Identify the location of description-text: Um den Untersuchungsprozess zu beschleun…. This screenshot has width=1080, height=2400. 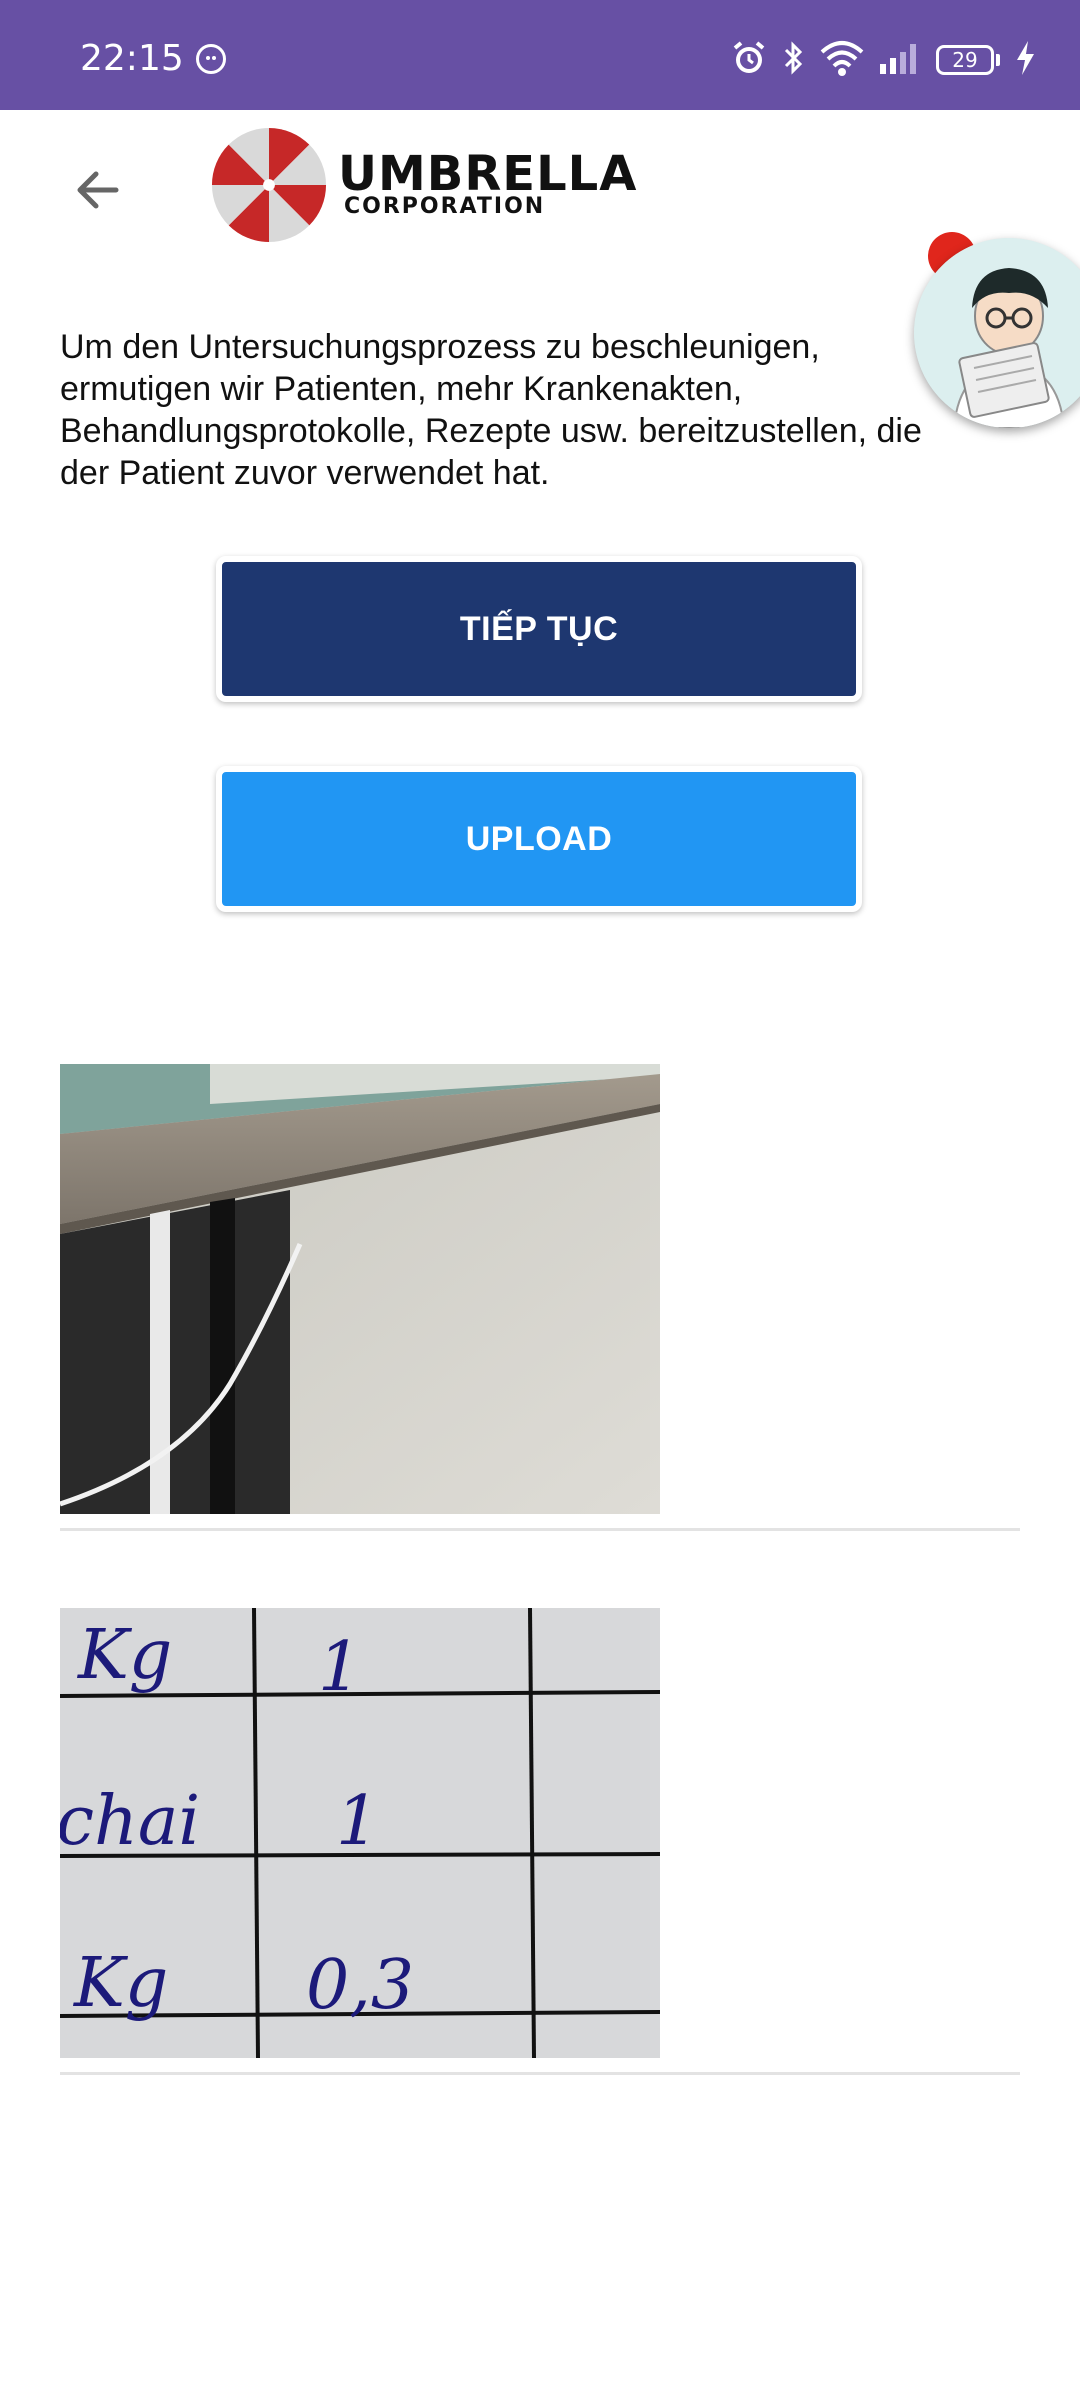
(491, 410).